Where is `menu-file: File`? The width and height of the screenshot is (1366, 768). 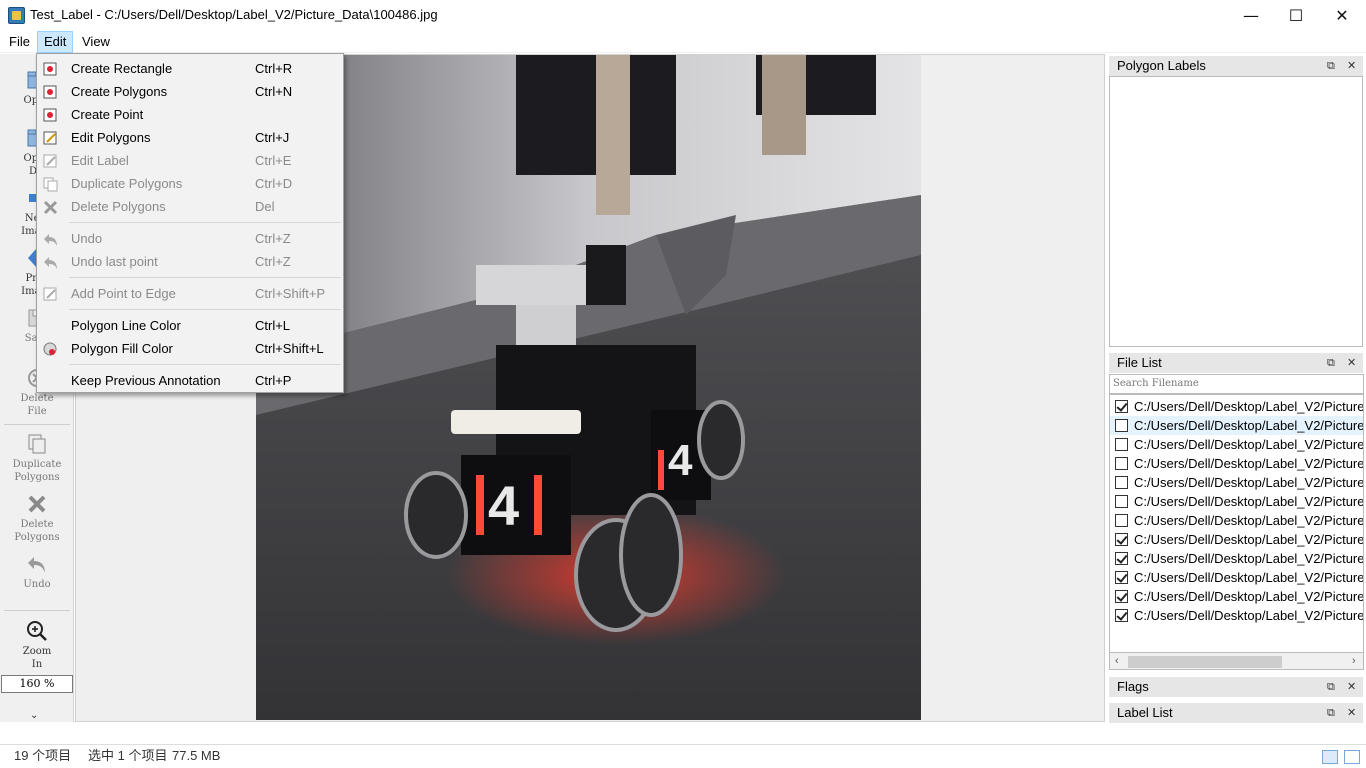 menu-file: File is located at coordinates (19, 42).